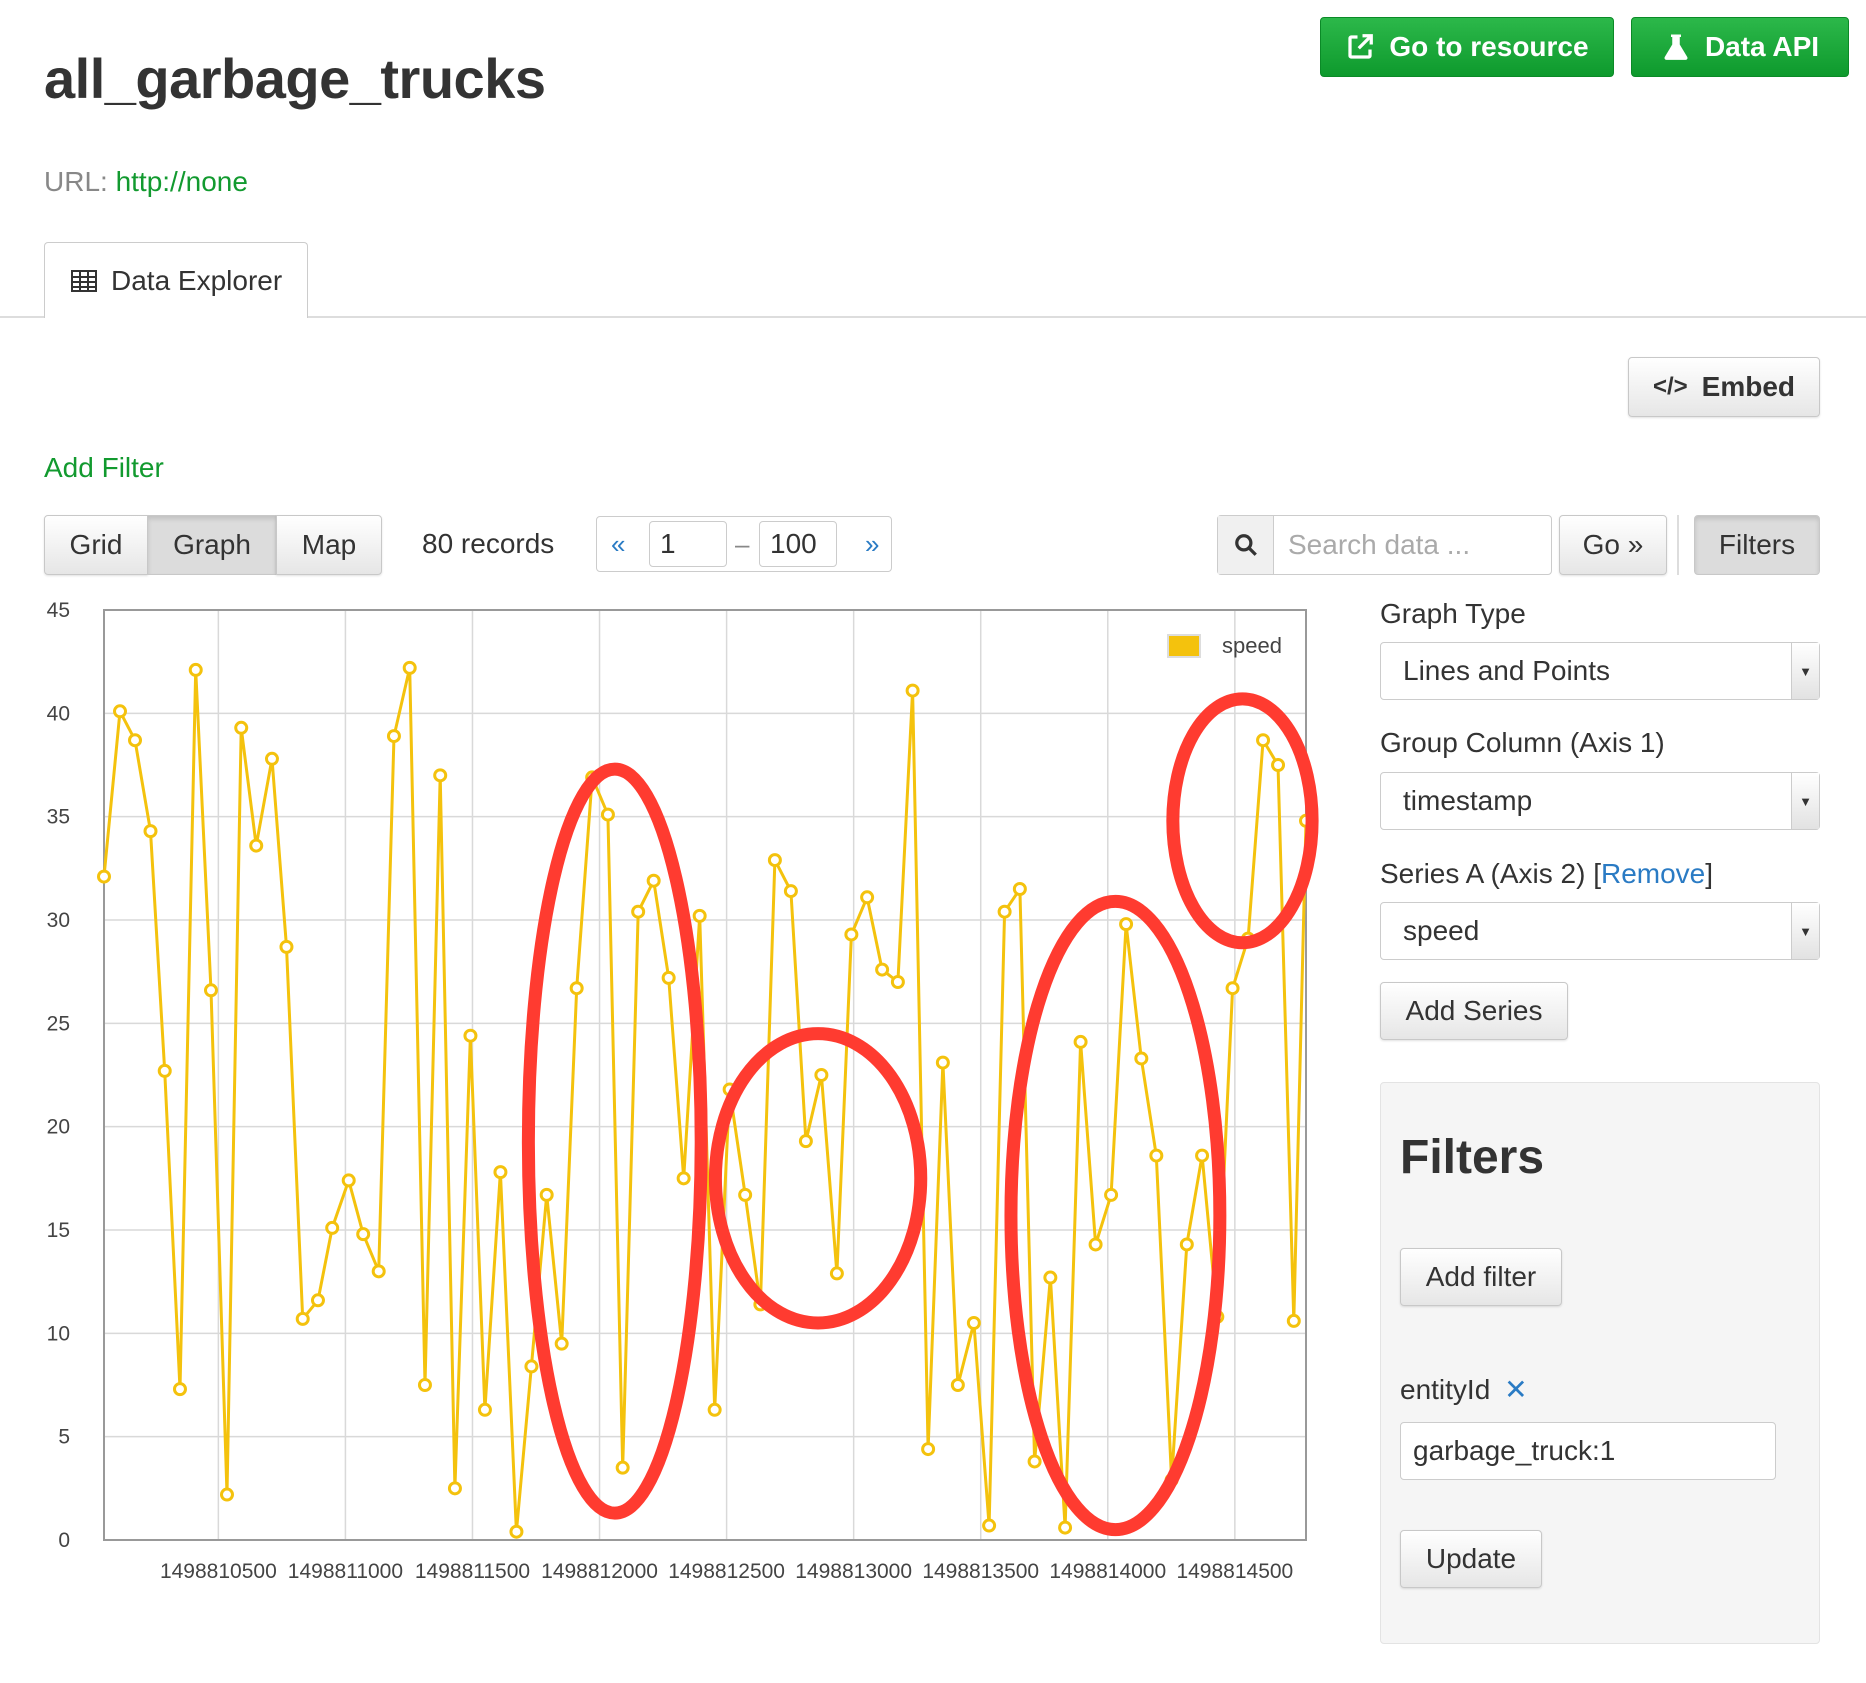 Image resolution: width=1866 pixels, height=1683 pixels. Describe the element at coordinates (688, 544) in the screenshot. I see `pager-from-input` at that location.